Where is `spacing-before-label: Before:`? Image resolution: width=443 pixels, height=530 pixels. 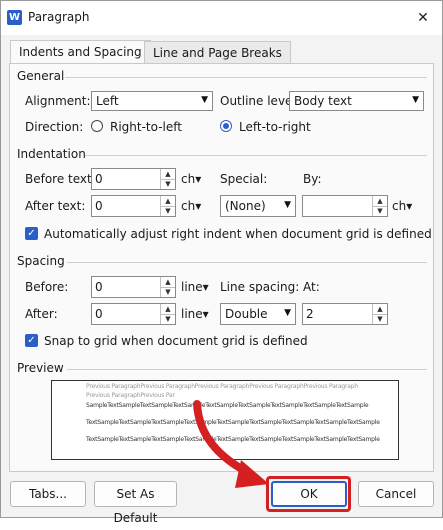 spacing-before-label: Before: is located at coordinates (47, 287).